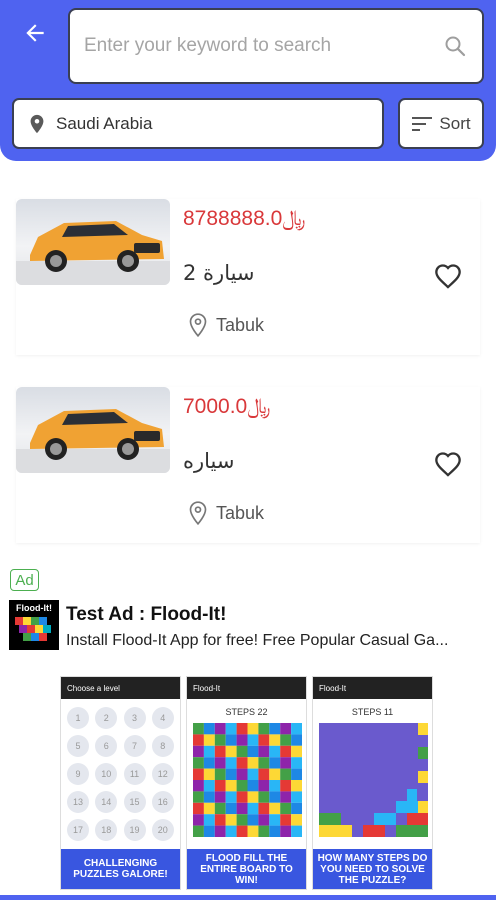  Describe the element at coordinates (198, 513) in the screenshot. I see `location-pin-outline-icon` at that location.